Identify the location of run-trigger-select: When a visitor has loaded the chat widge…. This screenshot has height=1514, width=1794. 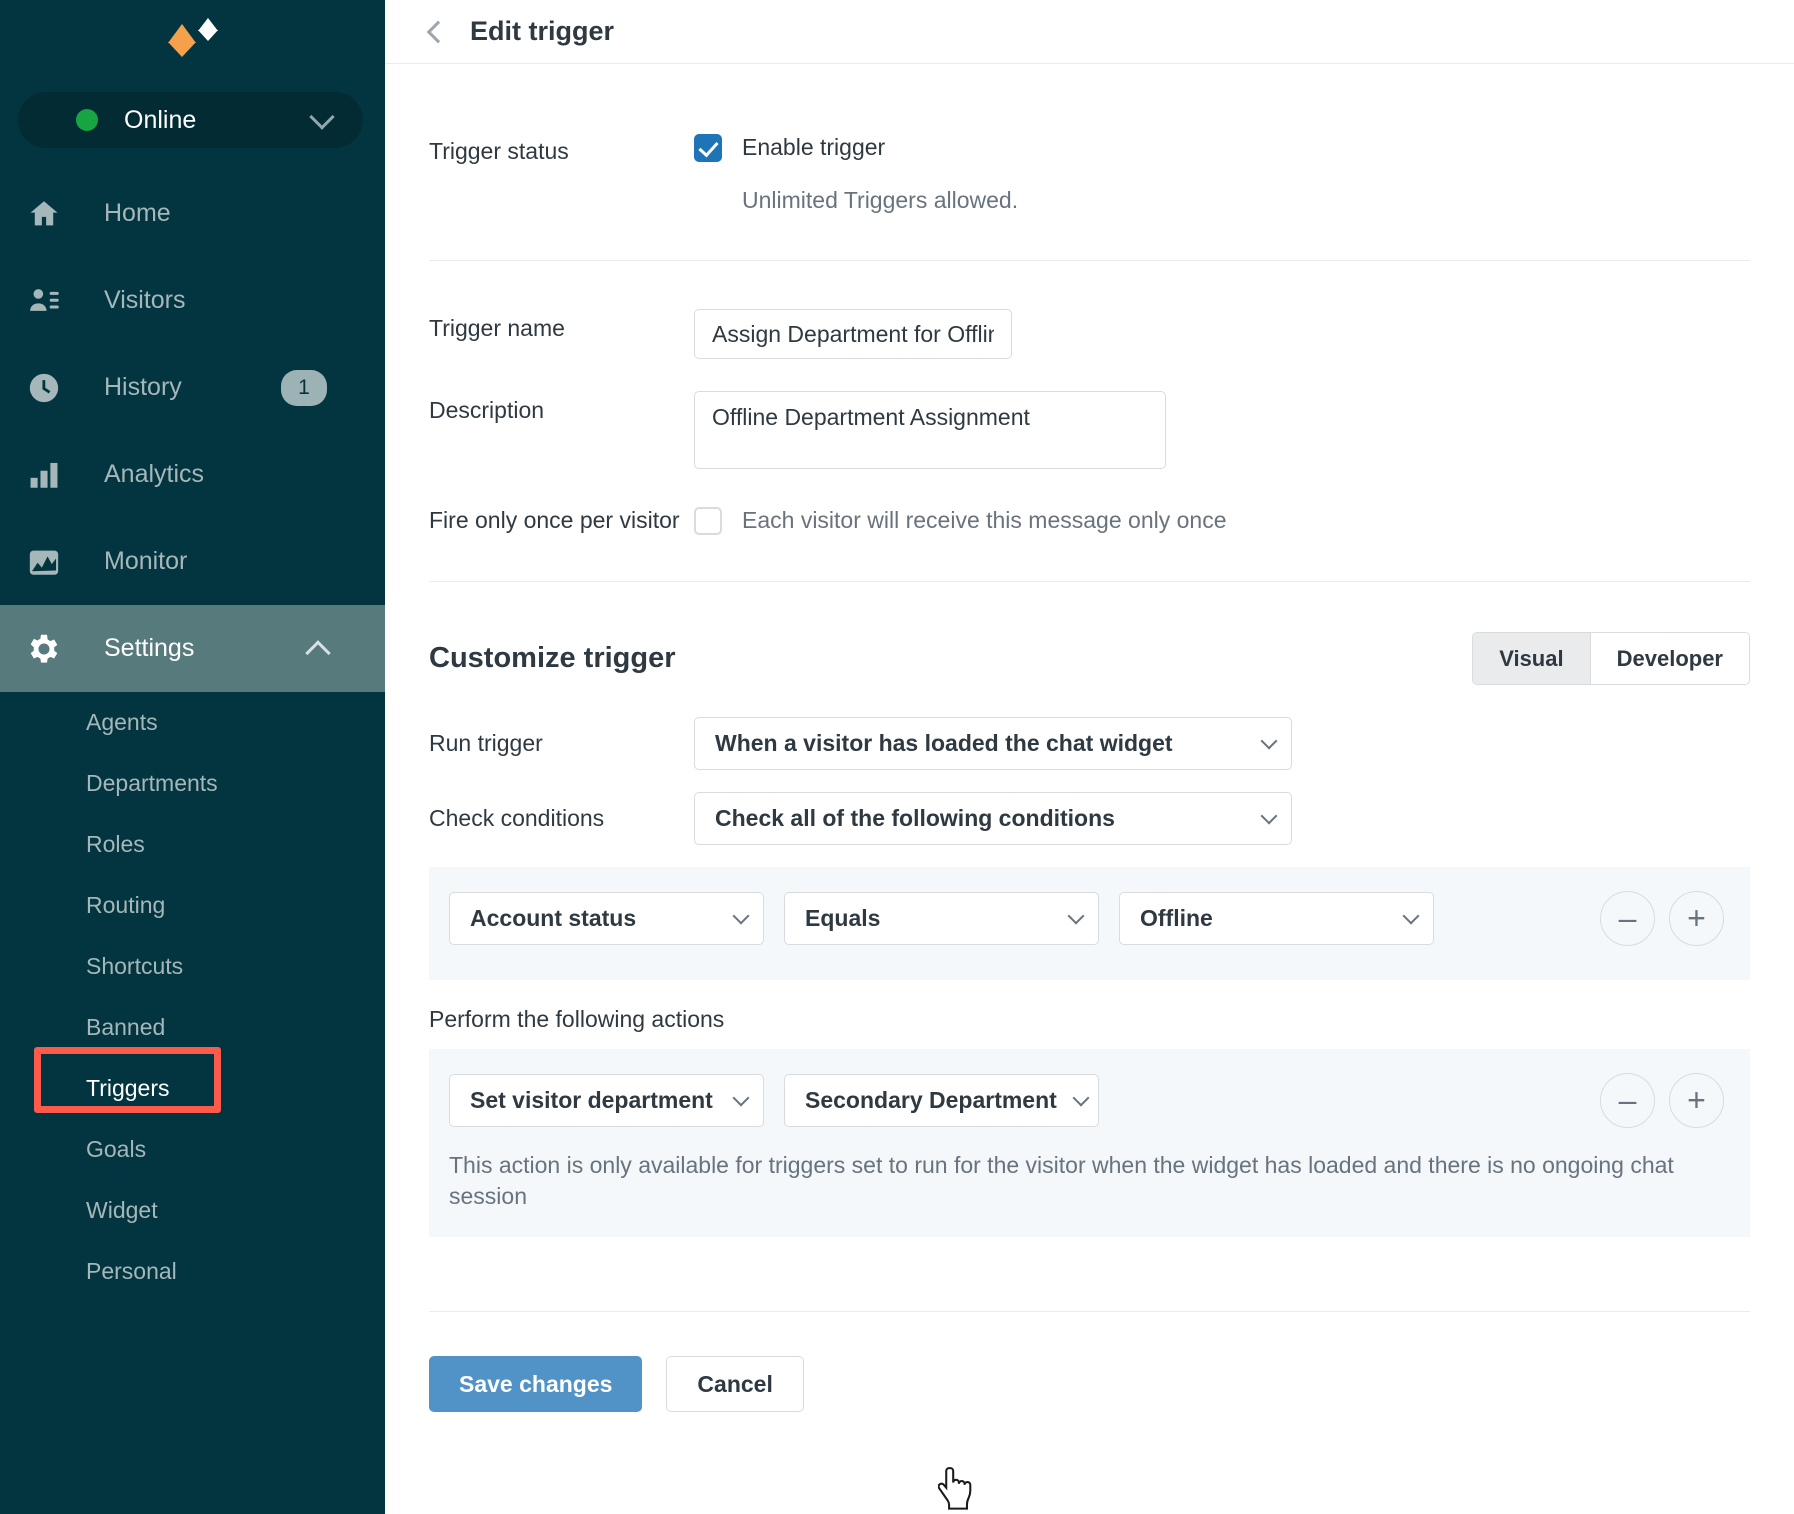
(993, 743).